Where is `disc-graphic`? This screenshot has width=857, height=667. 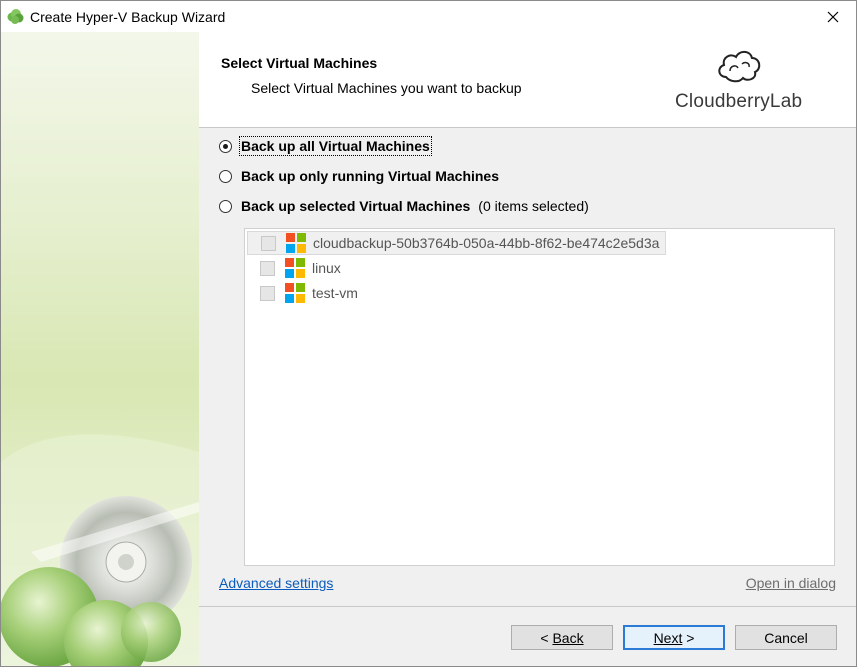 disc-graphic is located at coordinates (100, 550).